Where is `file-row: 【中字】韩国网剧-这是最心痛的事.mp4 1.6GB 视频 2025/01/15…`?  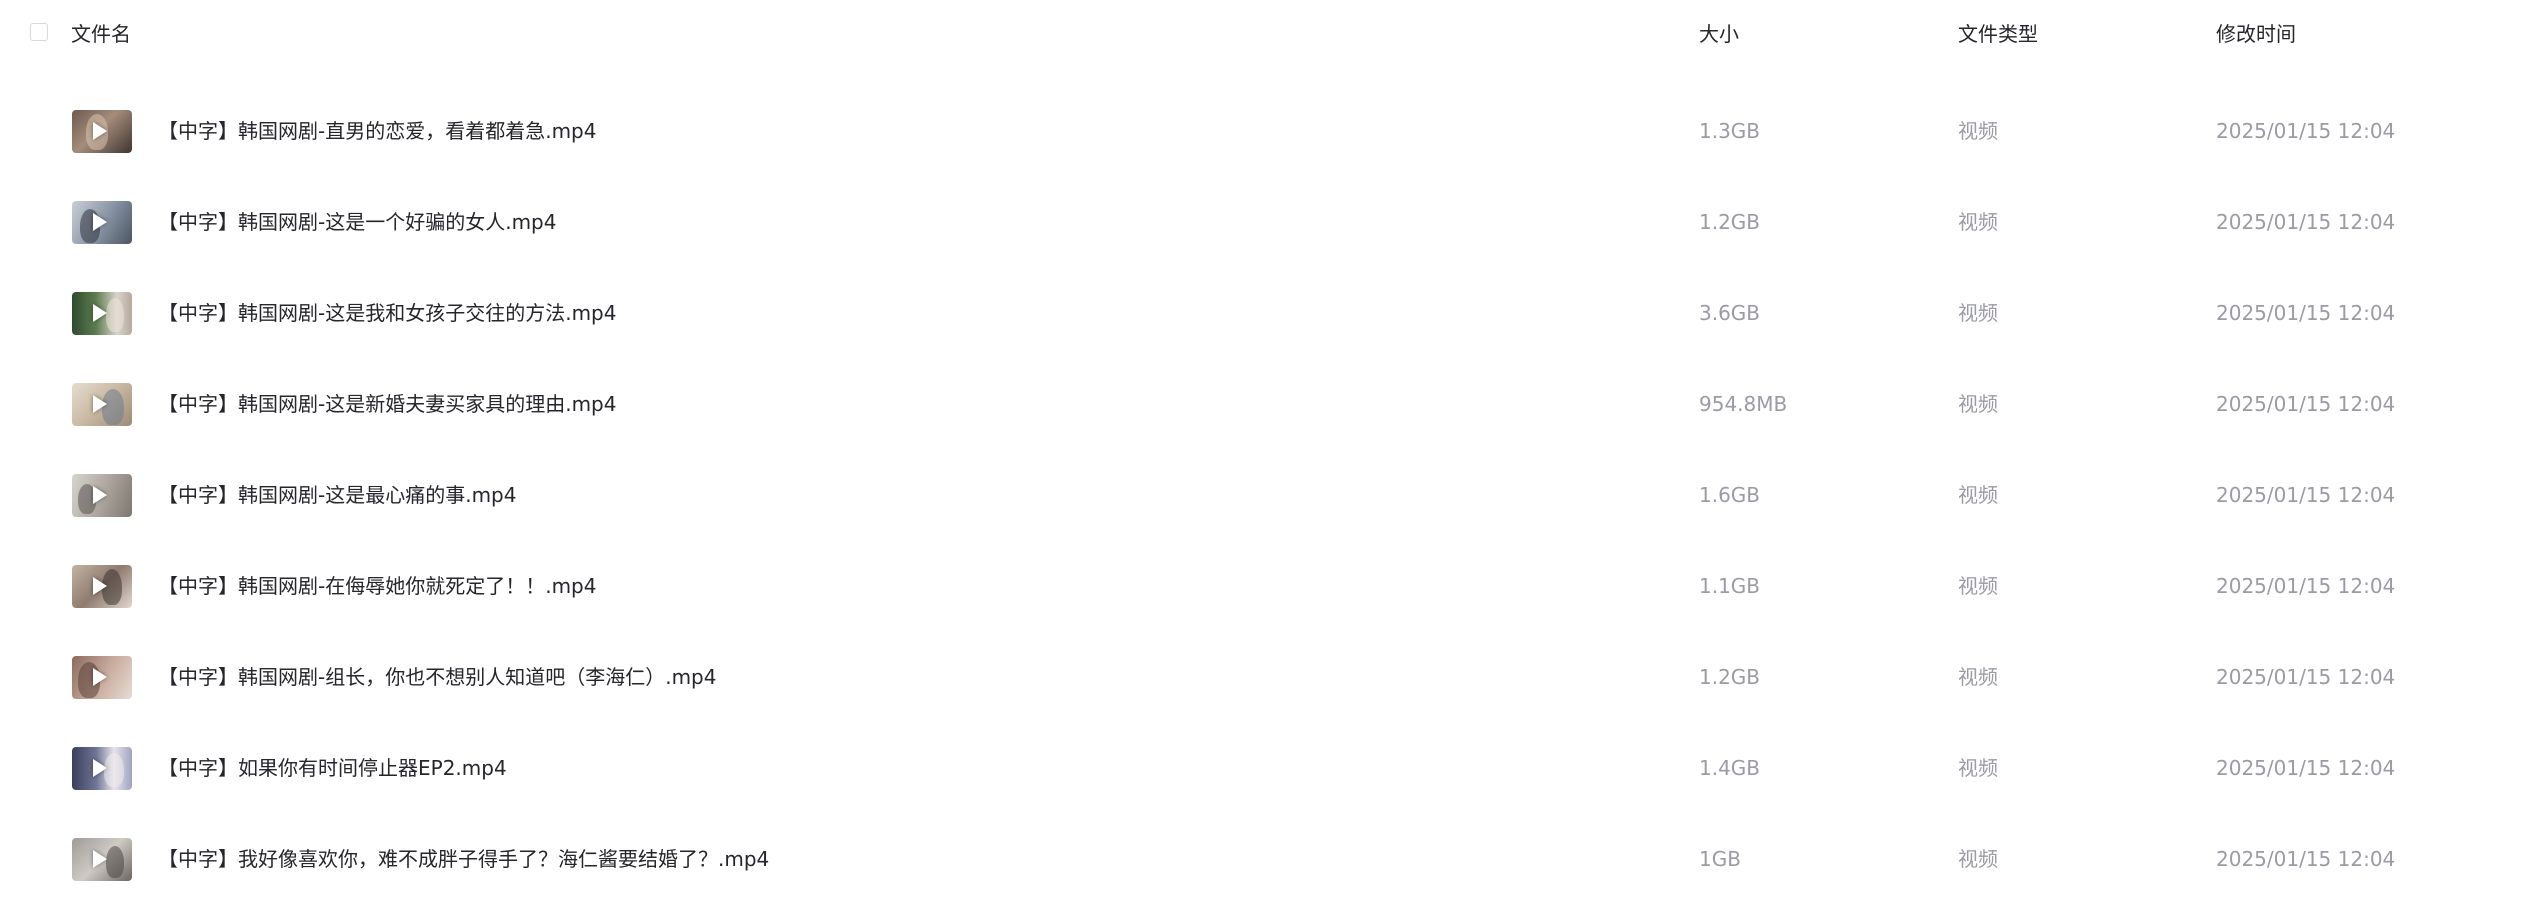
file-row: 【中字】韩国网剧-这是最心痛的事.mp4 1.6GB 视频 2025/01/15… is located at coordinates (1262, 495).